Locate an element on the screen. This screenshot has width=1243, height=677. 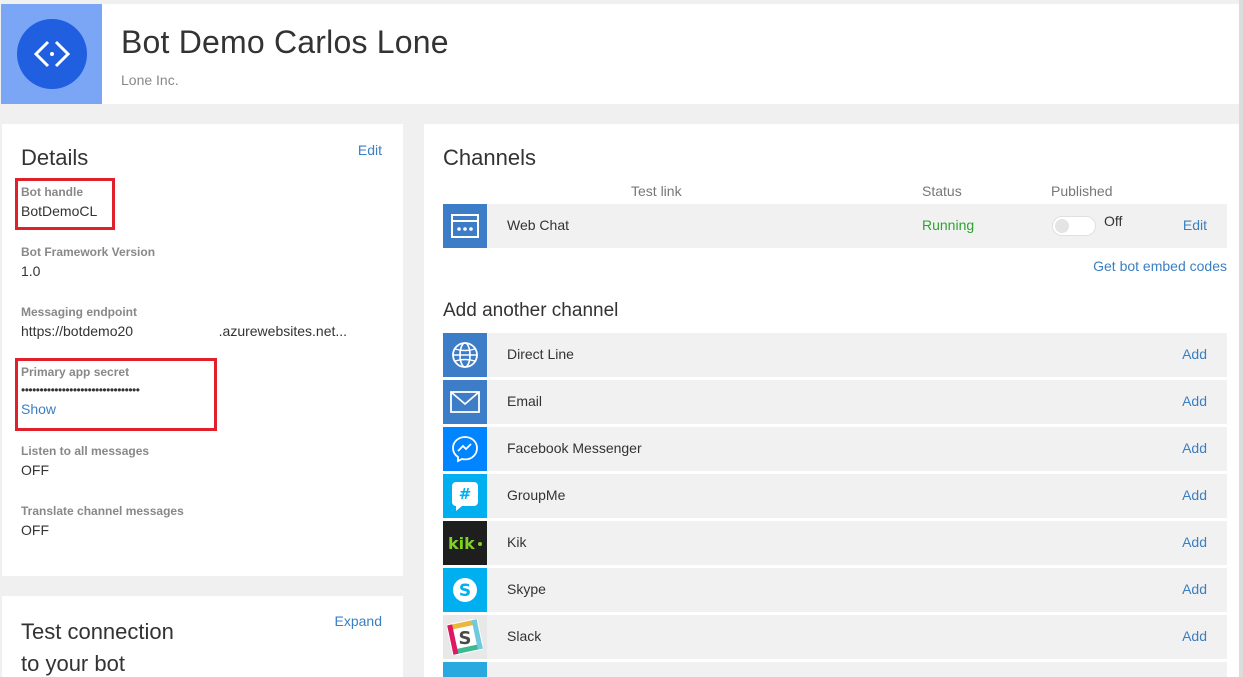
messenger-icon is located at coordinates (465, 449).